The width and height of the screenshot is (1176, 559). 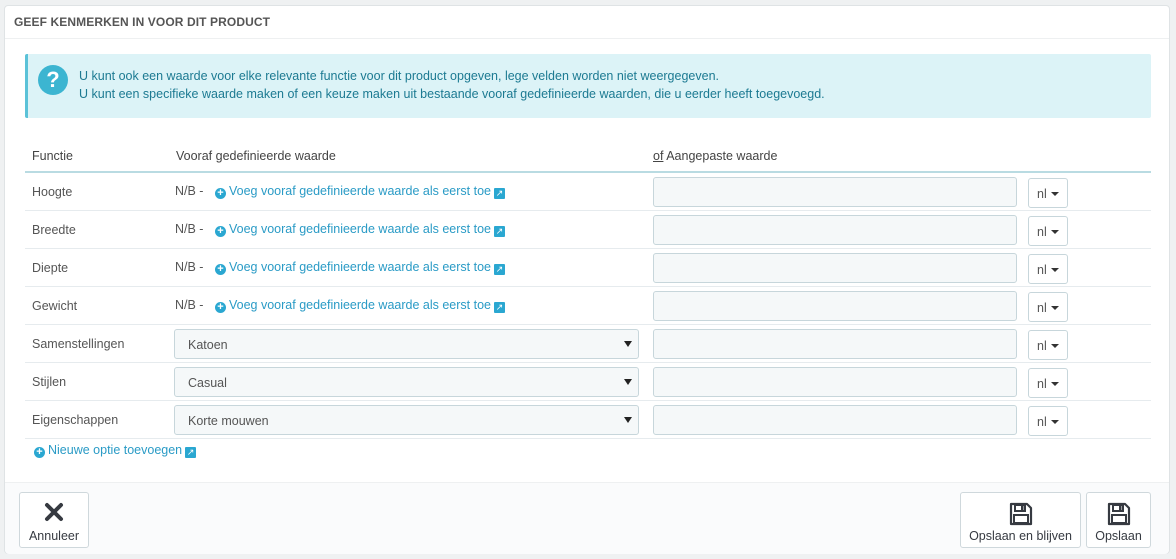 What do you see at coordinates (228, 421) in the screenshot?
I see `selected-value: Korte mouwen` at bounding box center [228, 421].